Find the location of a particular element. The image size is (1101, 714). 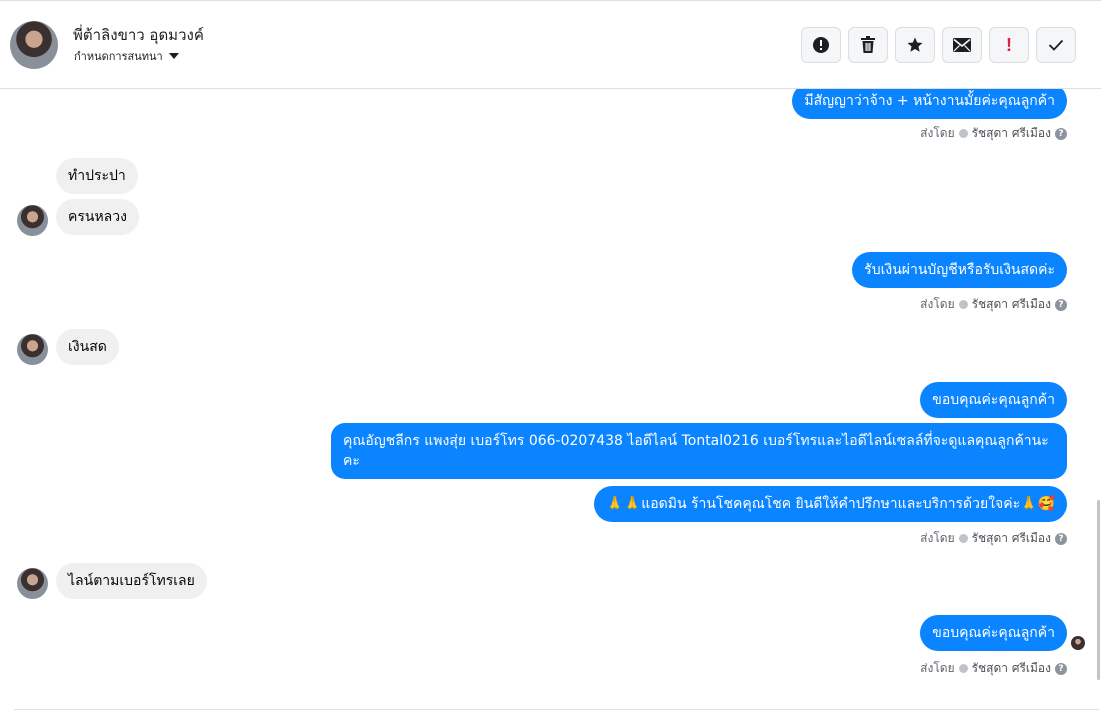

message-bubble-outgoing: มีสัญญาว่าจ้าง + หน้างานมั้ยค่ะคุณลูกค้า is located at coordinates (929, 104).